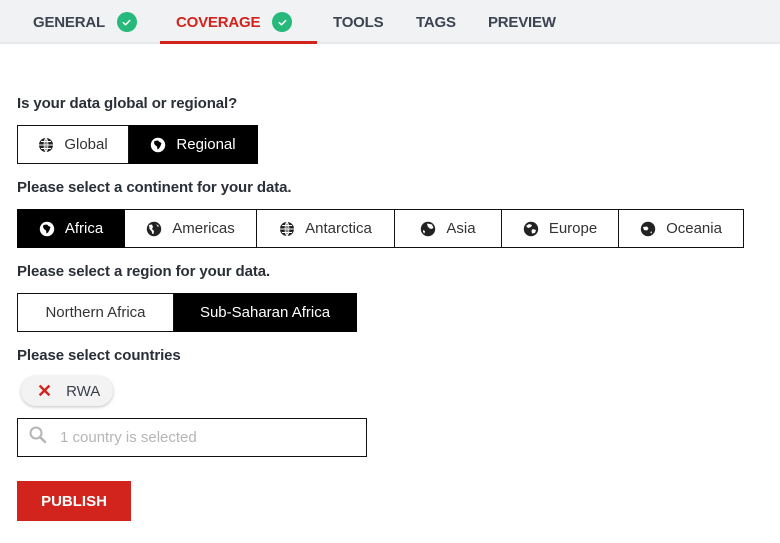 Image resolution: width=780 pixels, height=543 pixels. I want to click on region-option-sub-saharan-africa: Sub-Saharan Africa, so click(265, 312).